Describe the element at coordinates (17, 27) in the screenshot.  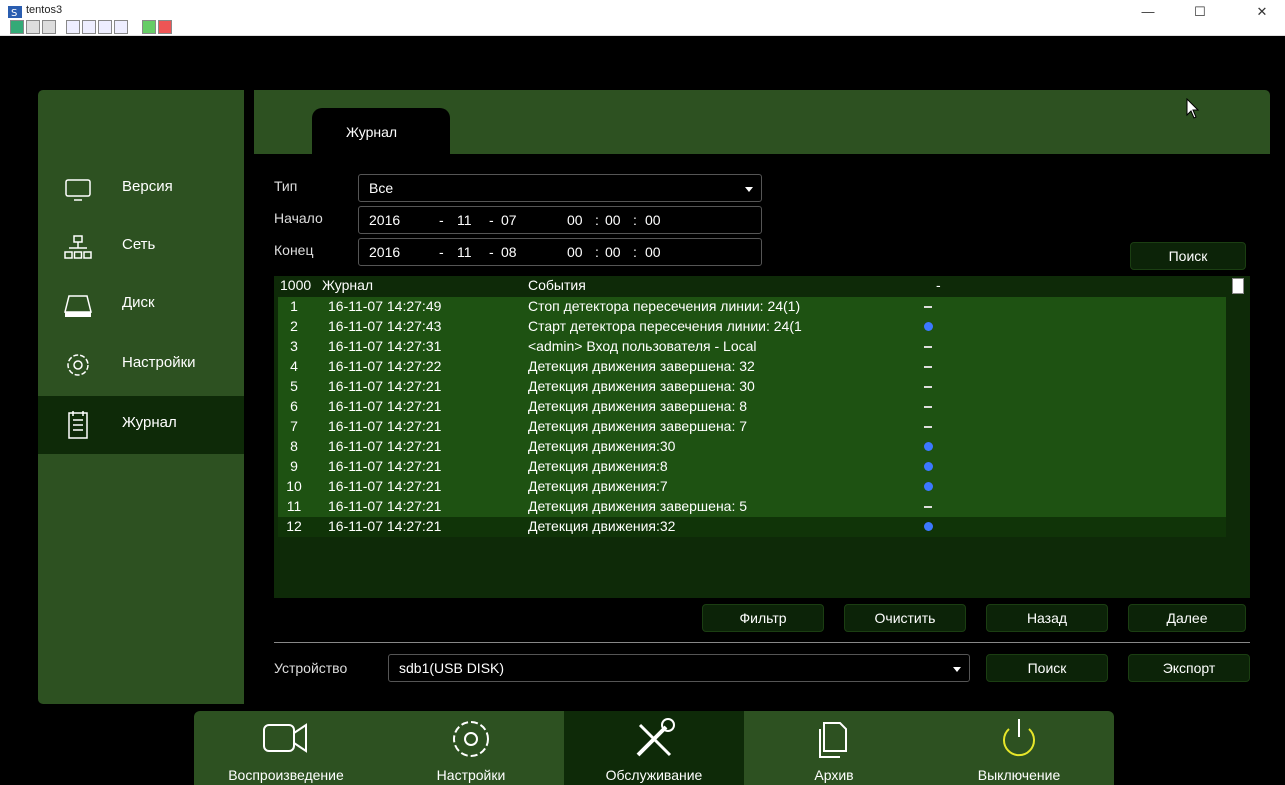
I see `toolbar-icon-layout1` at that location.